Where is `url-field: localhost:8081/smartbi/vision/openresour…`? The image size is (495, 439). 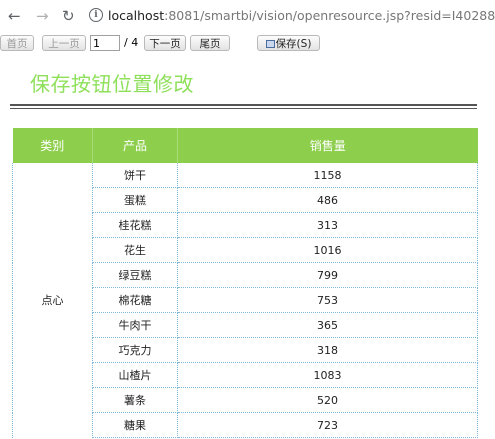 url-field: localhost:8081/smartbi/vision/openresour… is located at coordinates (301, 16).